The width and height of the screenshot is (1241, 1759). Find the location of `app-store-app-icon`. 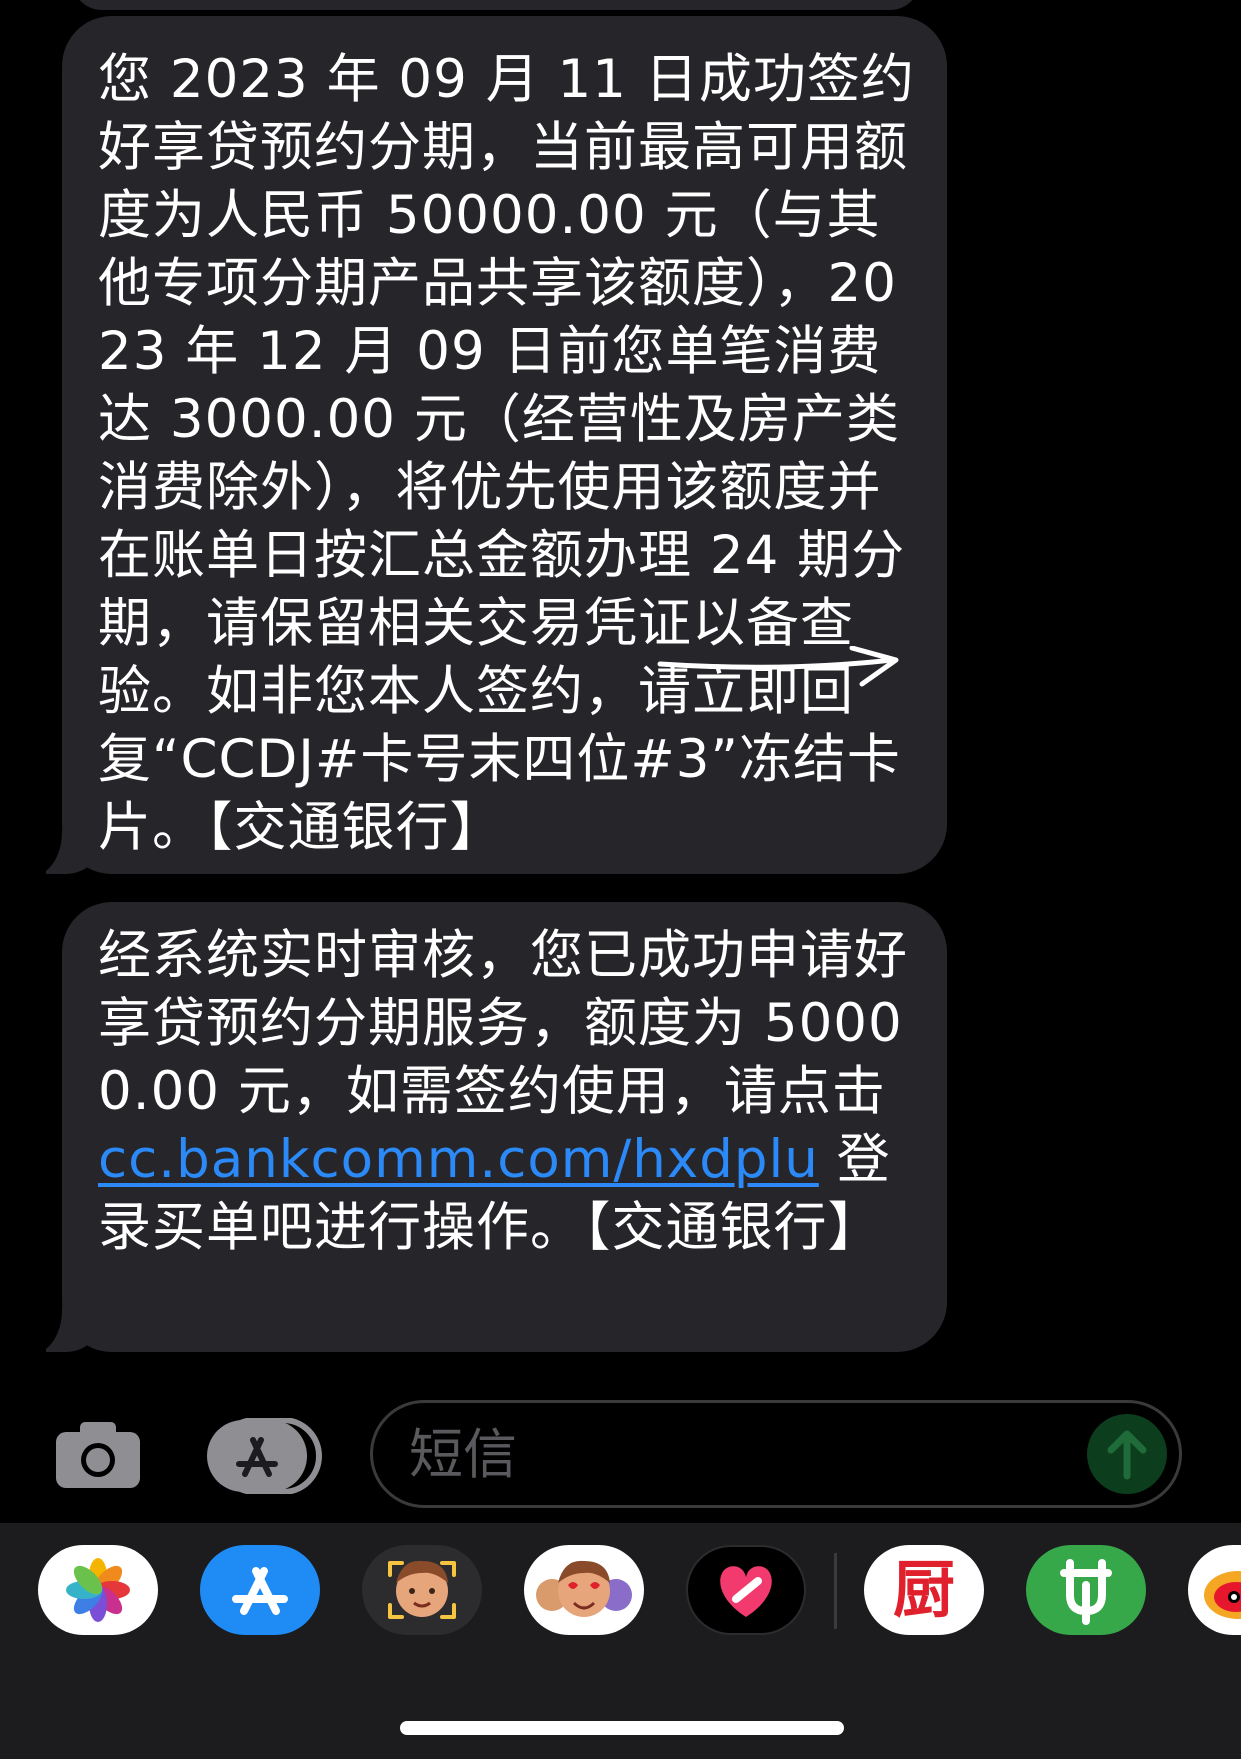

app-store-app-icon is located at coordinates (260, 1590).